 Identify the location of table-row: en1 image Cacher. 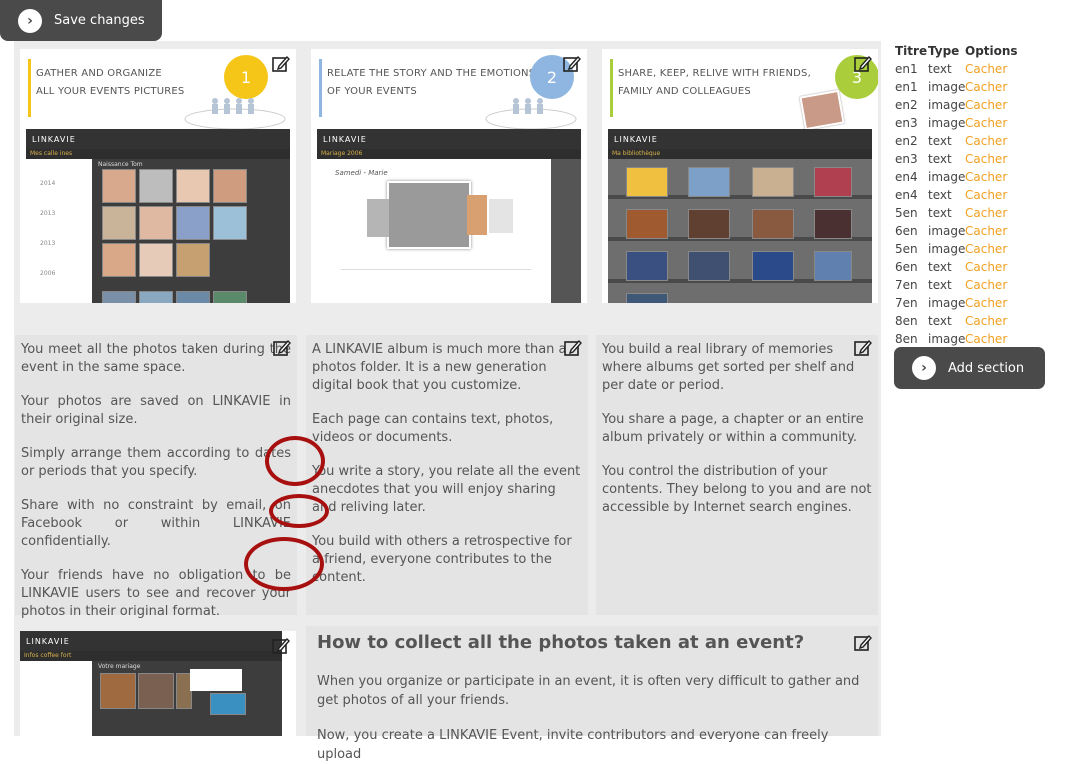
(956, 87).